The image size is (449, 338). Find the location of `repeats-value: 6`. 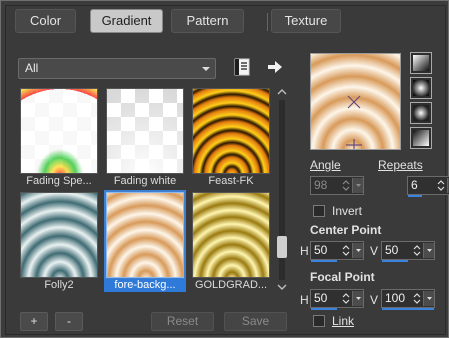

repeats-value: 6 is located at coordinates (414, 185).